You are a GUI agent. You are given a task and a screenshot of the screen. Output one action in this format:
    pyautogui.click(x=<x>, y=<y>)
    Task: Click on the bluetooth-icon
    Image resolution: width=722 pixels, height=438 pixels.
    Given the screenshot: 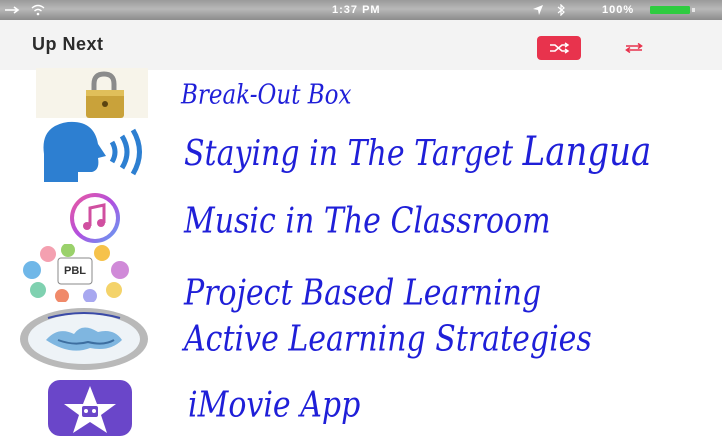 What is the action you would take?
    pyautogui.click(x=561, y=10)
    